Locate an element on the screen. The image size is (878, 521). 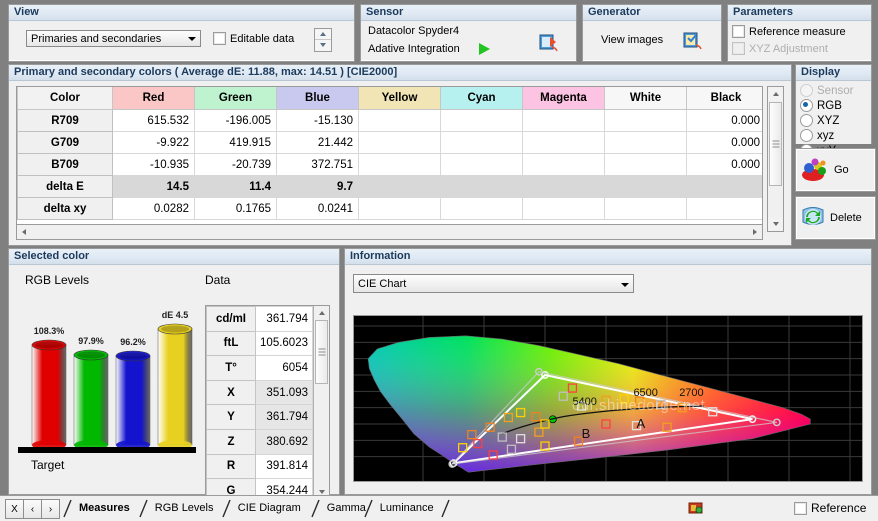
column-header: Black is located at coordinates (724, 98).